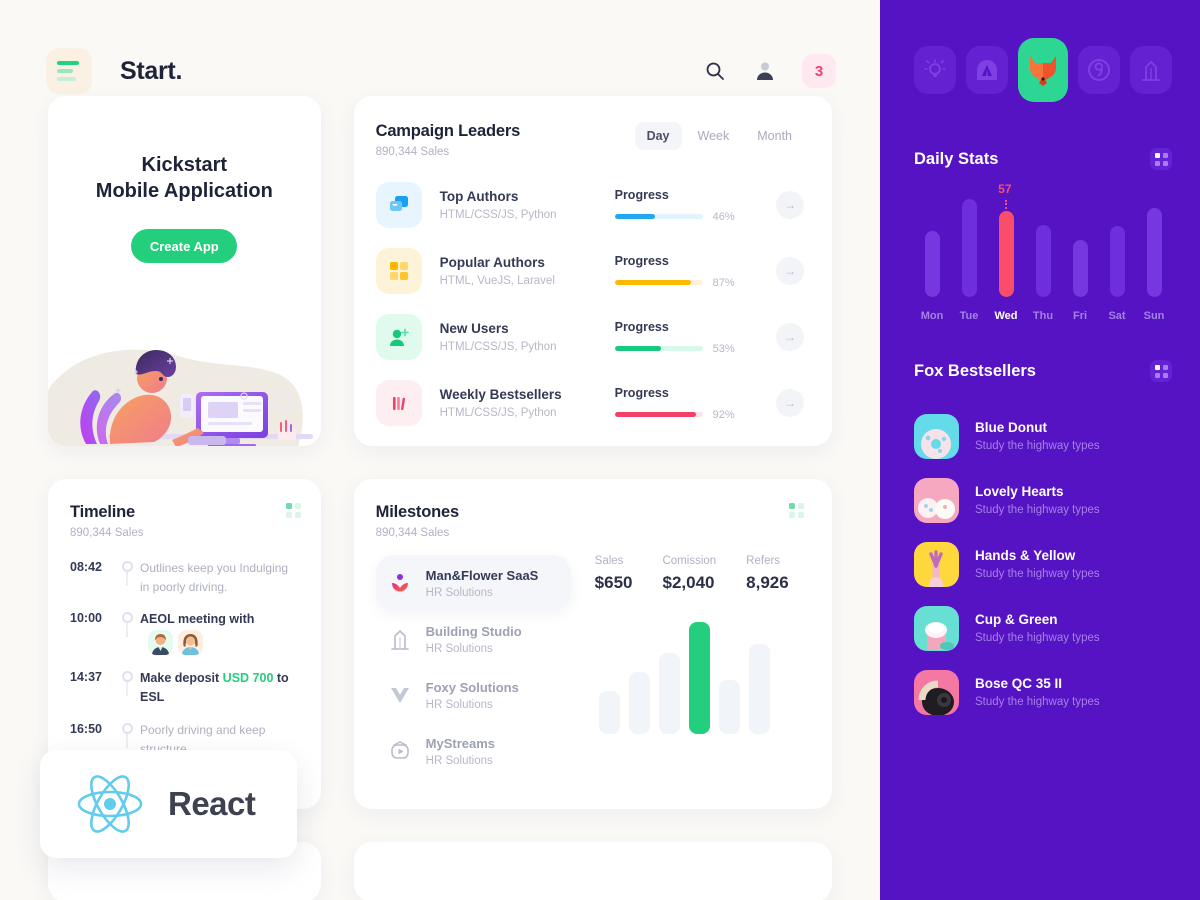 The image size is (1200, 900). What do you see at coordinates (1043, 70) in the screenshot?
I see `fox-icon` at bounding box center [1043, 70].